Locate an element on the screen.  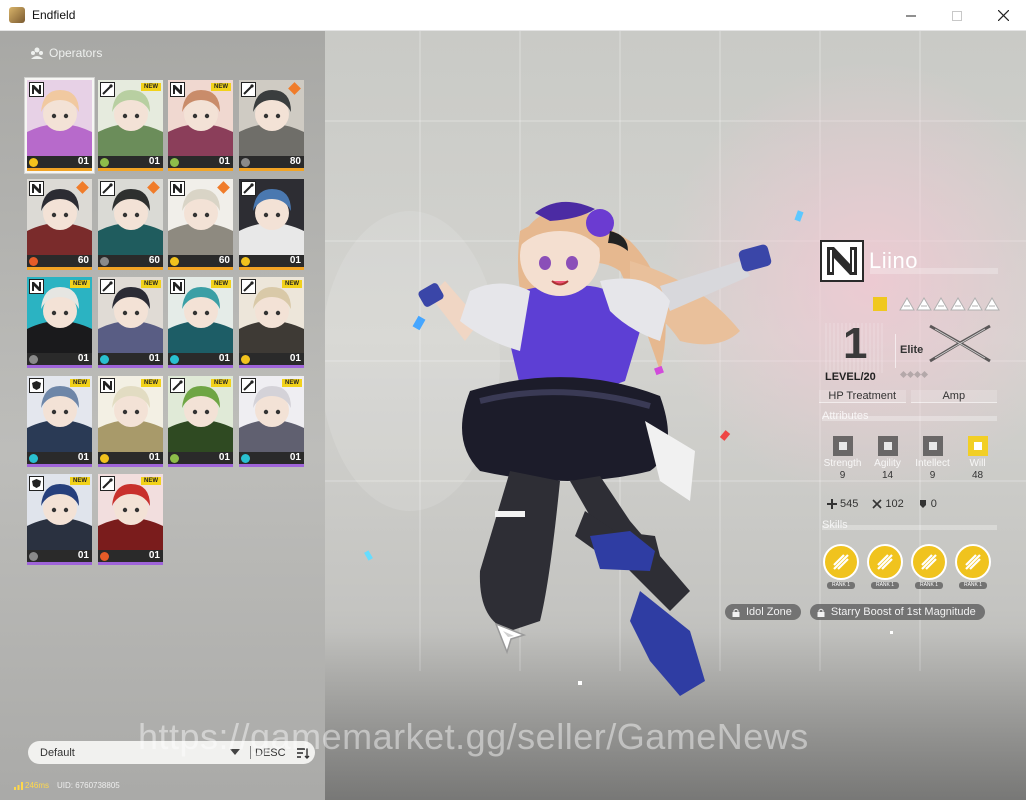
skill-ultimate-icon is located at coordinates (973, 562).